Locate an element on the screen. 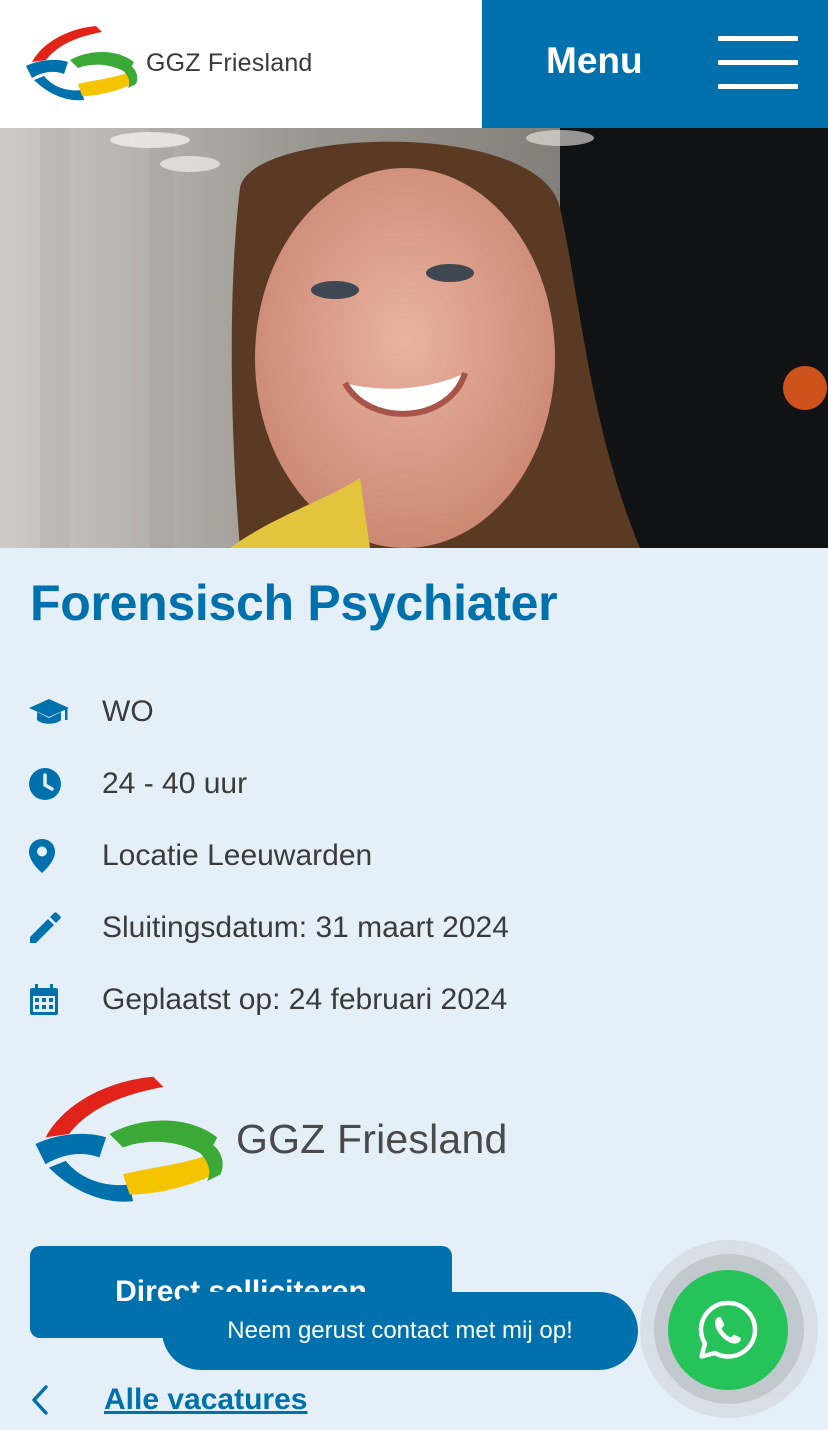 The height and width of the screenshot is (1430, 828). meta-education-text: WO is located at coordinates (128, 711).